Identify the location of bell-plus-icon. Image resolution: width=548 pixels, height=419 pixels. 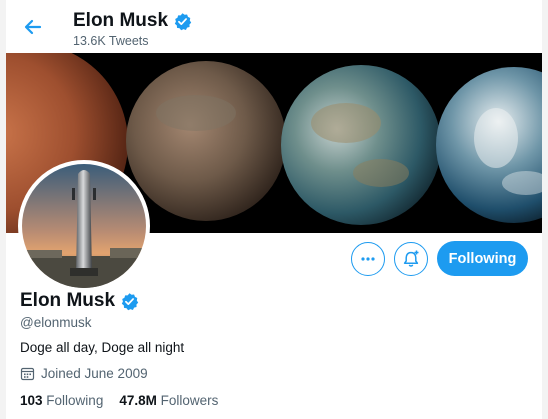
(411, 258).